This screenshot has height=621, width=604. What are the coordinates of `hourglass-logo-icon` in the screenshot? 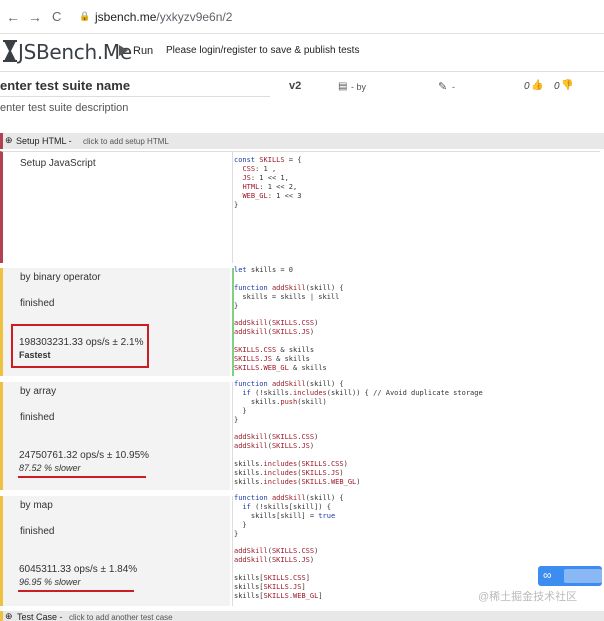 It's located at (10, 51).